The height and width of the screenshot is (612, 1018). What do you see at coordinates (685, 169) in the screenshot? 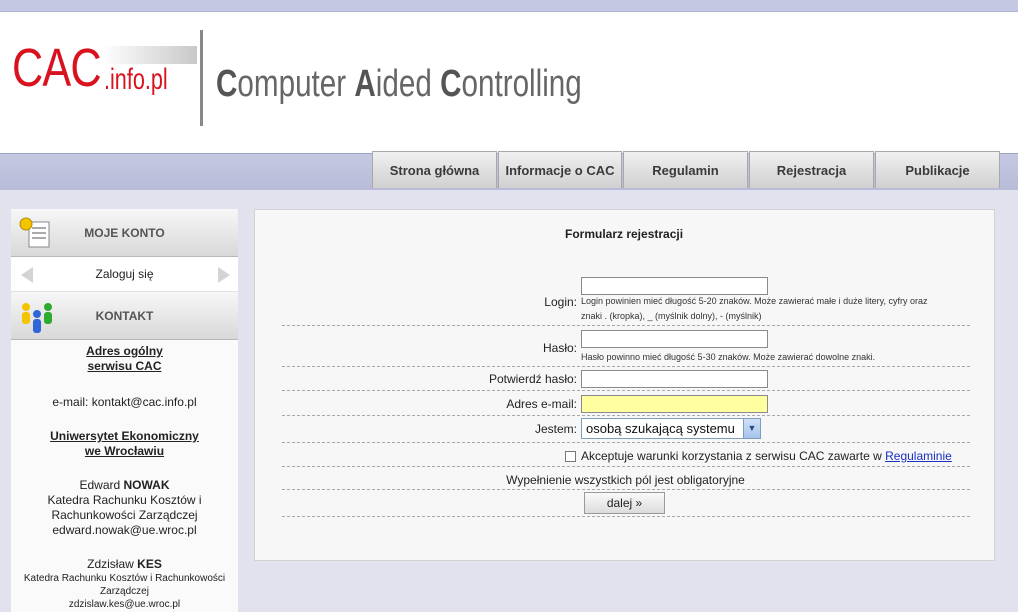
I see `nav-rules: Regulamin` at bounding box center [685, 169].